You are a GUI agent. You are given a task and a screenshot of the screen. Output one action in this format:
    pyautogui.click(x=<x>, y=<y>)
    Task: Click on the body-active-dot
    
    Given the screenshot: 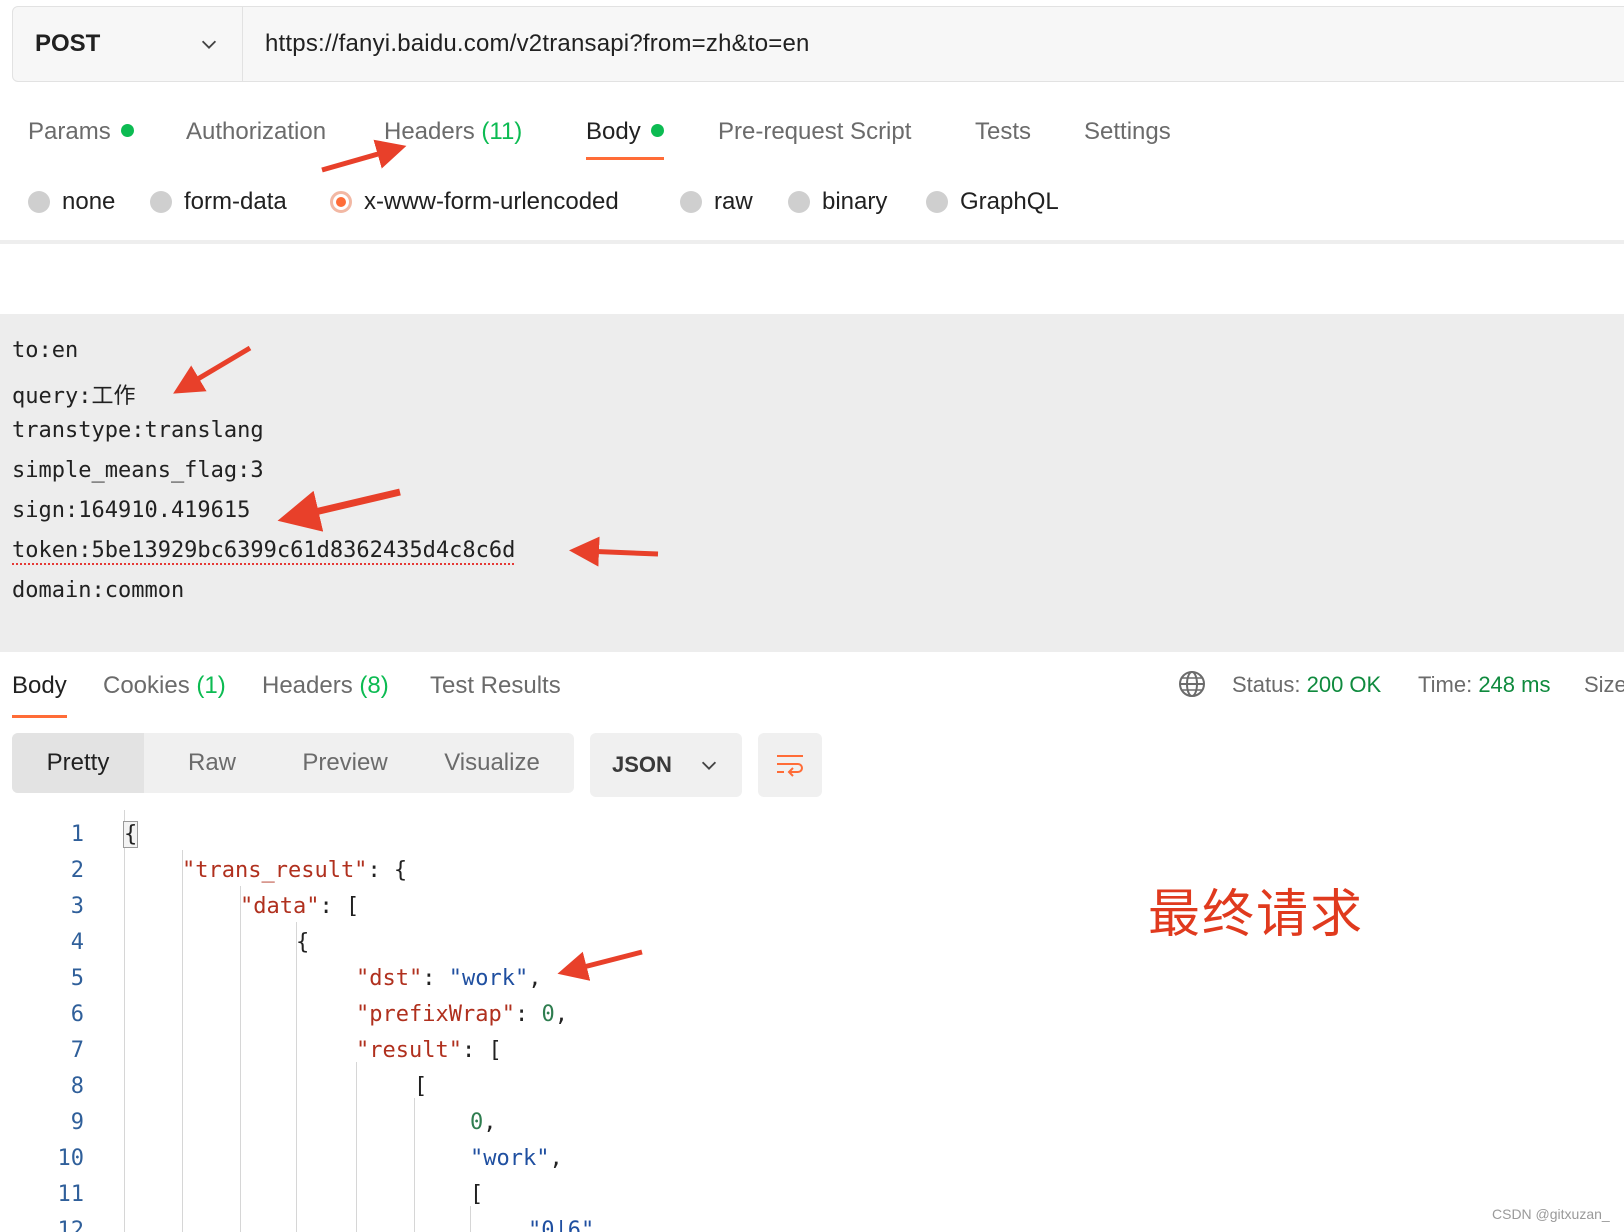 What is the action you would take?
    pyautogui.click(x=657, y=131)
    